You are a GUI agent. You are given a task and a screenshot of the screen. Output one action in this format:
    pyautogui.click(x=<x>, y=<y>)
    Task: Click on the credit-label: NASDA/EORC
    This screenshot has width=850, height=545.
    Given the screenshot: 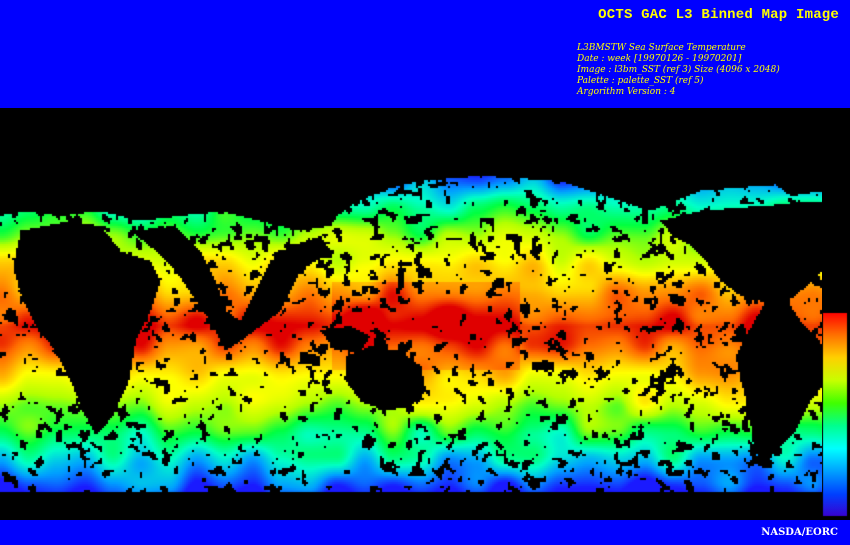 What is the action you would take?
    pyautogui.click(x=799, y=532)
    